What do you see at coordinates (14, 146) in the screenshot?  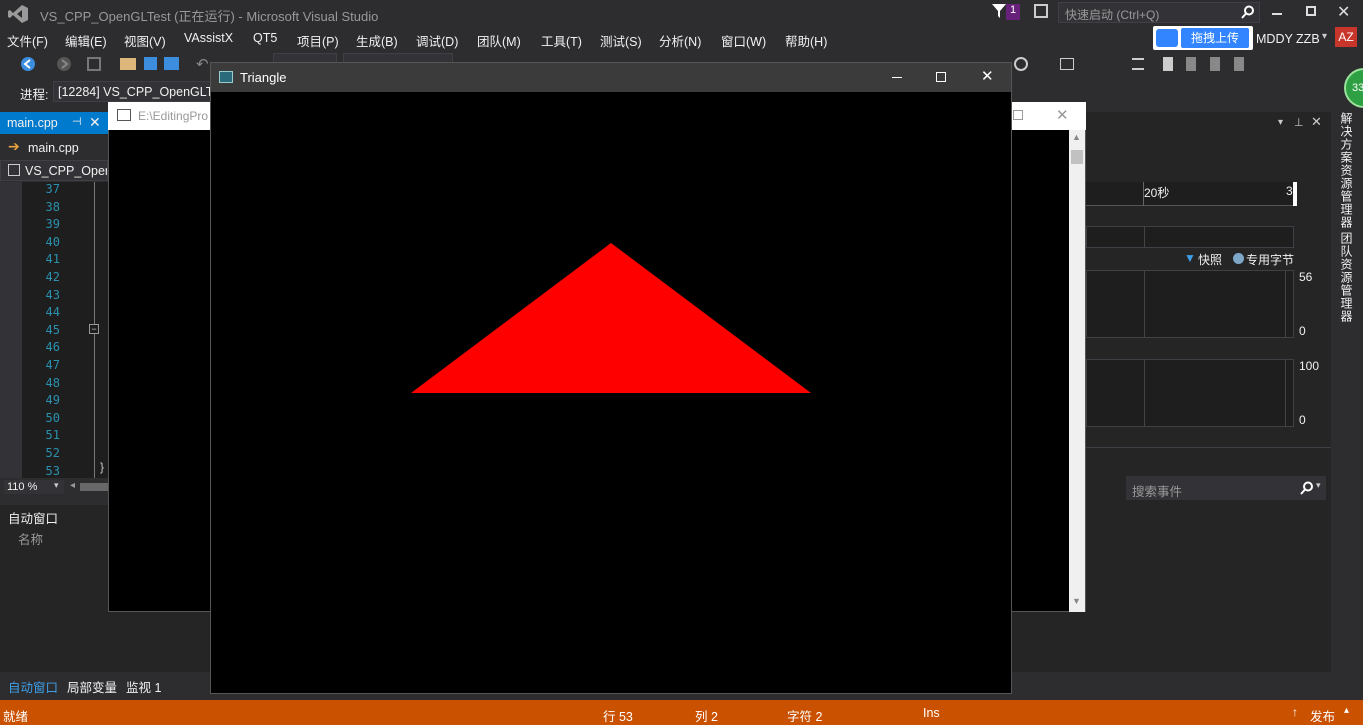 I see `arrow-right-icon: ➔` at bounding box center [14, 146].